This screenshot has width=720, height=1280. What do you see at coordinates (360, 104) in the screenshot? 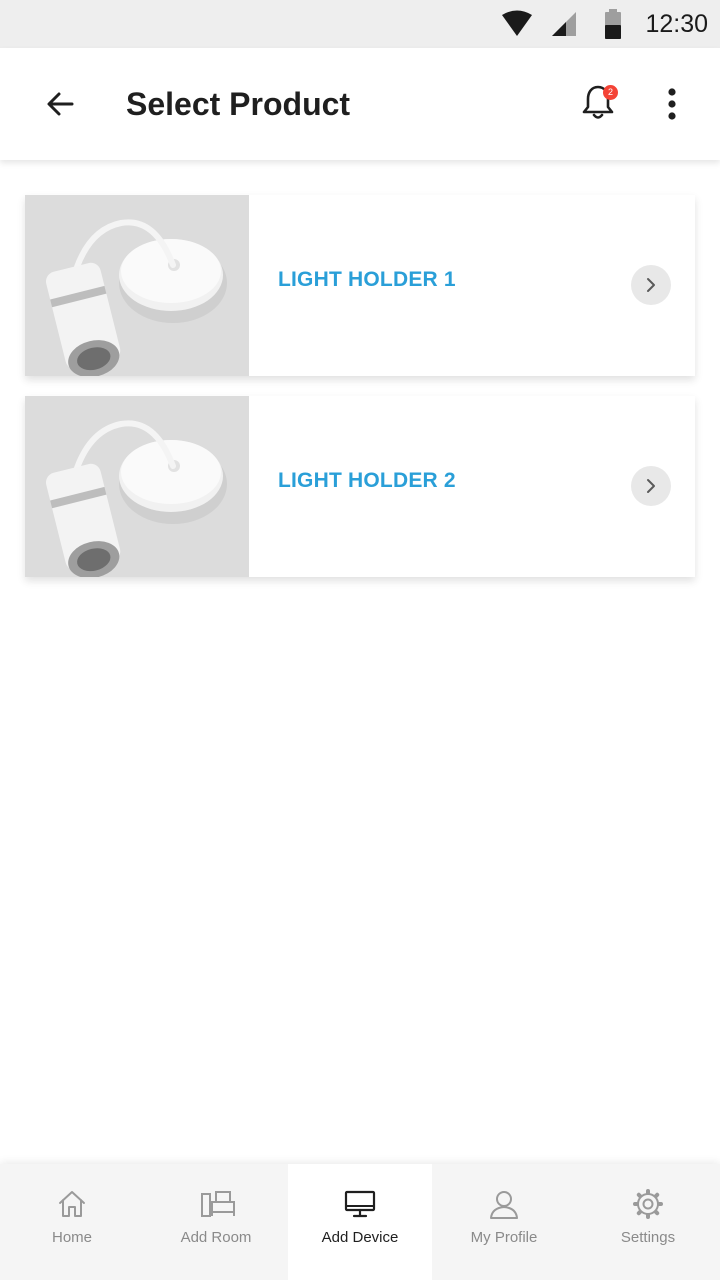
I see `app-bar: Select Product 2` at bounding box center [360, 104].